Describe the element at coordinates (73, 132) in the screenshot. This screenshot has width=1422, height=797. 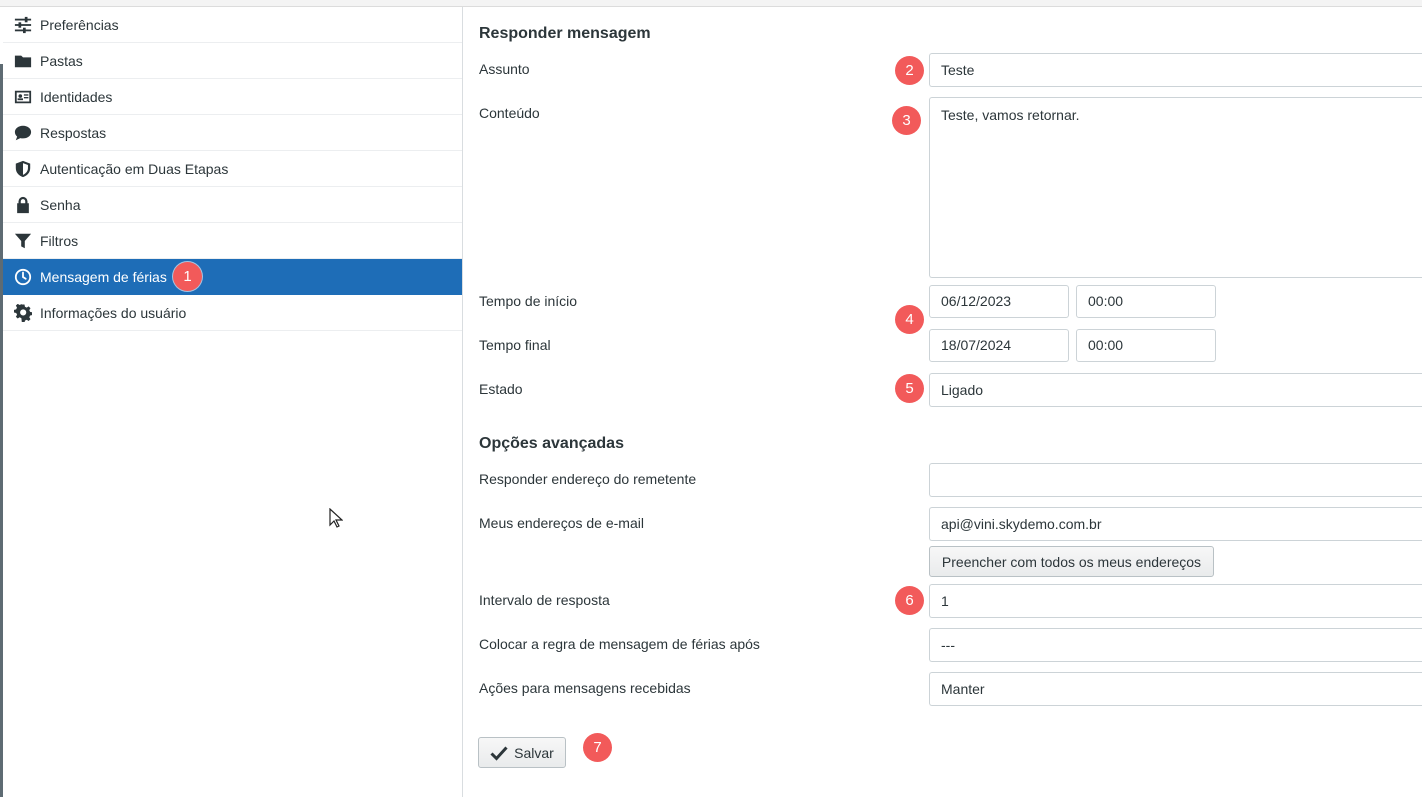
I see `sidebar-item-label: Respostas` at that location.